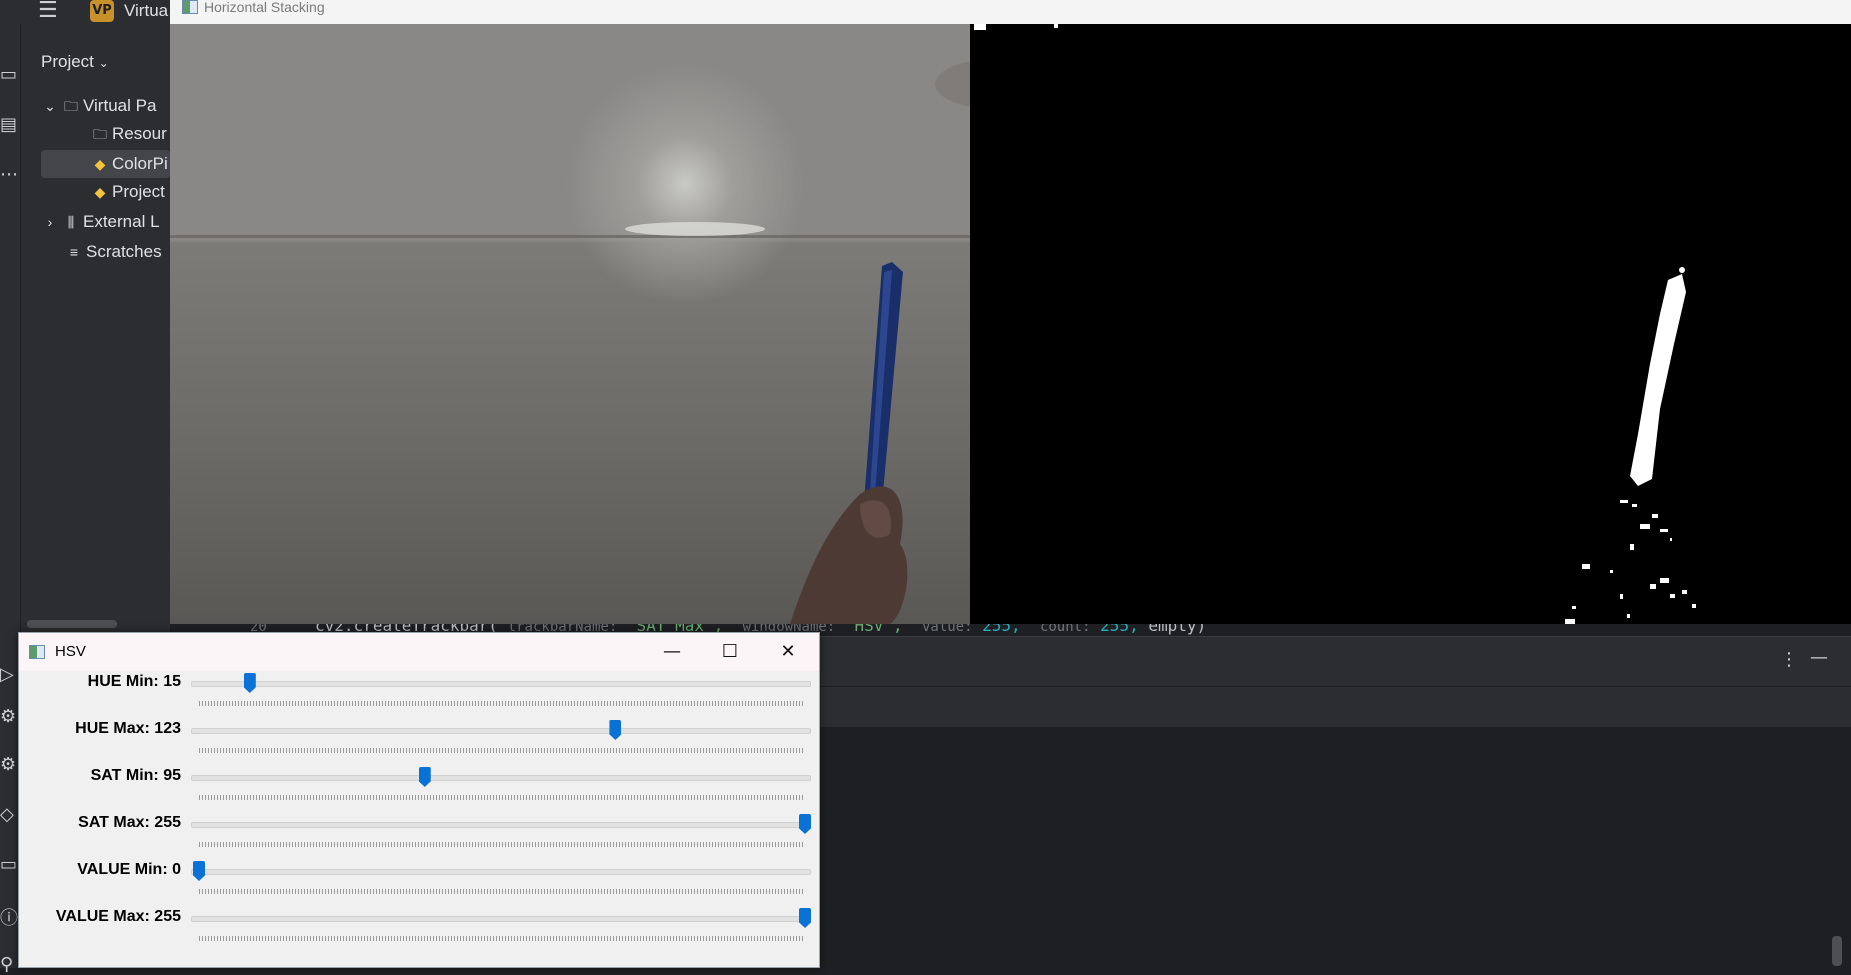  I want to click on trackbar-hue-min: HUE Min: 15, so click(419, 694).